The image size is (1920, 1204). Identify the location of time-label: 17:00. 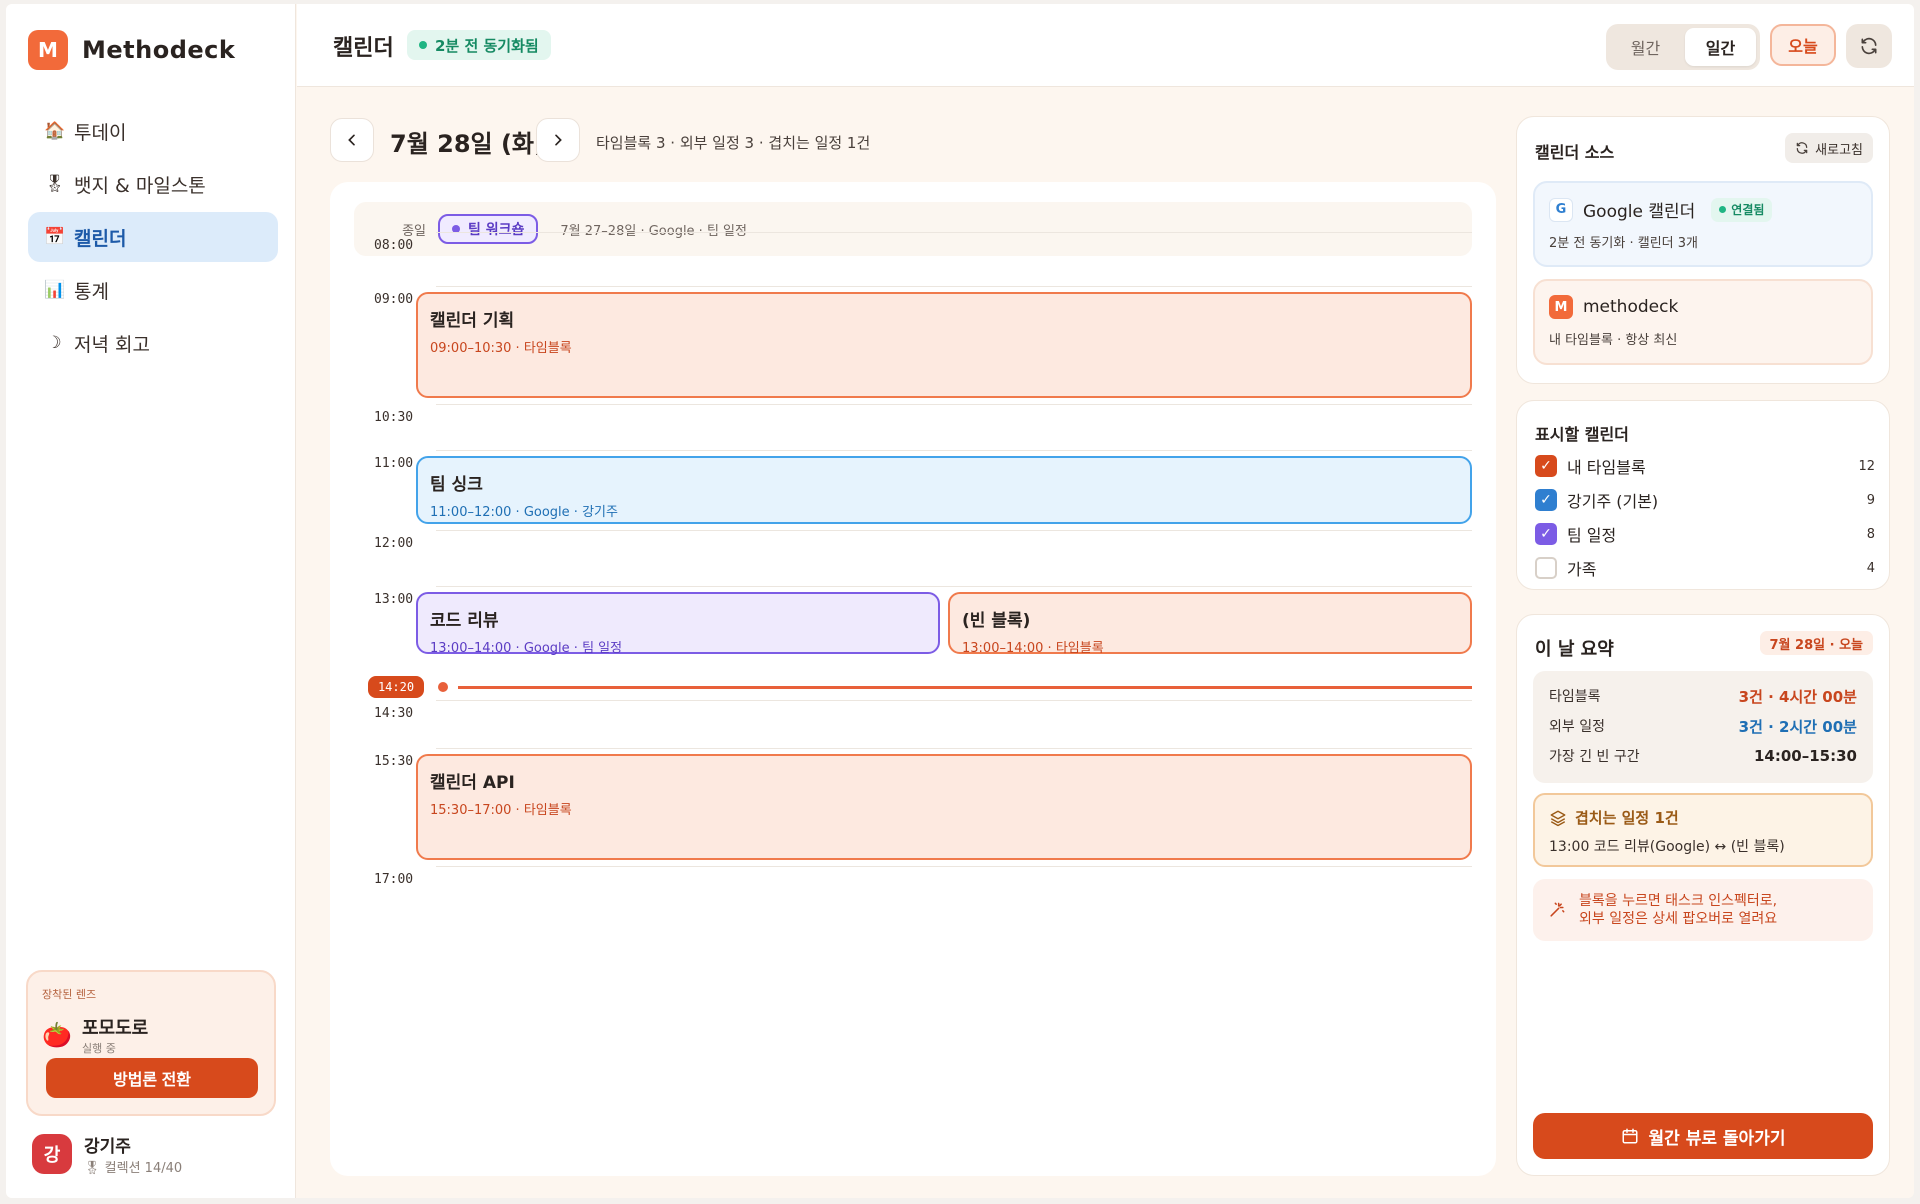
(394, 879).